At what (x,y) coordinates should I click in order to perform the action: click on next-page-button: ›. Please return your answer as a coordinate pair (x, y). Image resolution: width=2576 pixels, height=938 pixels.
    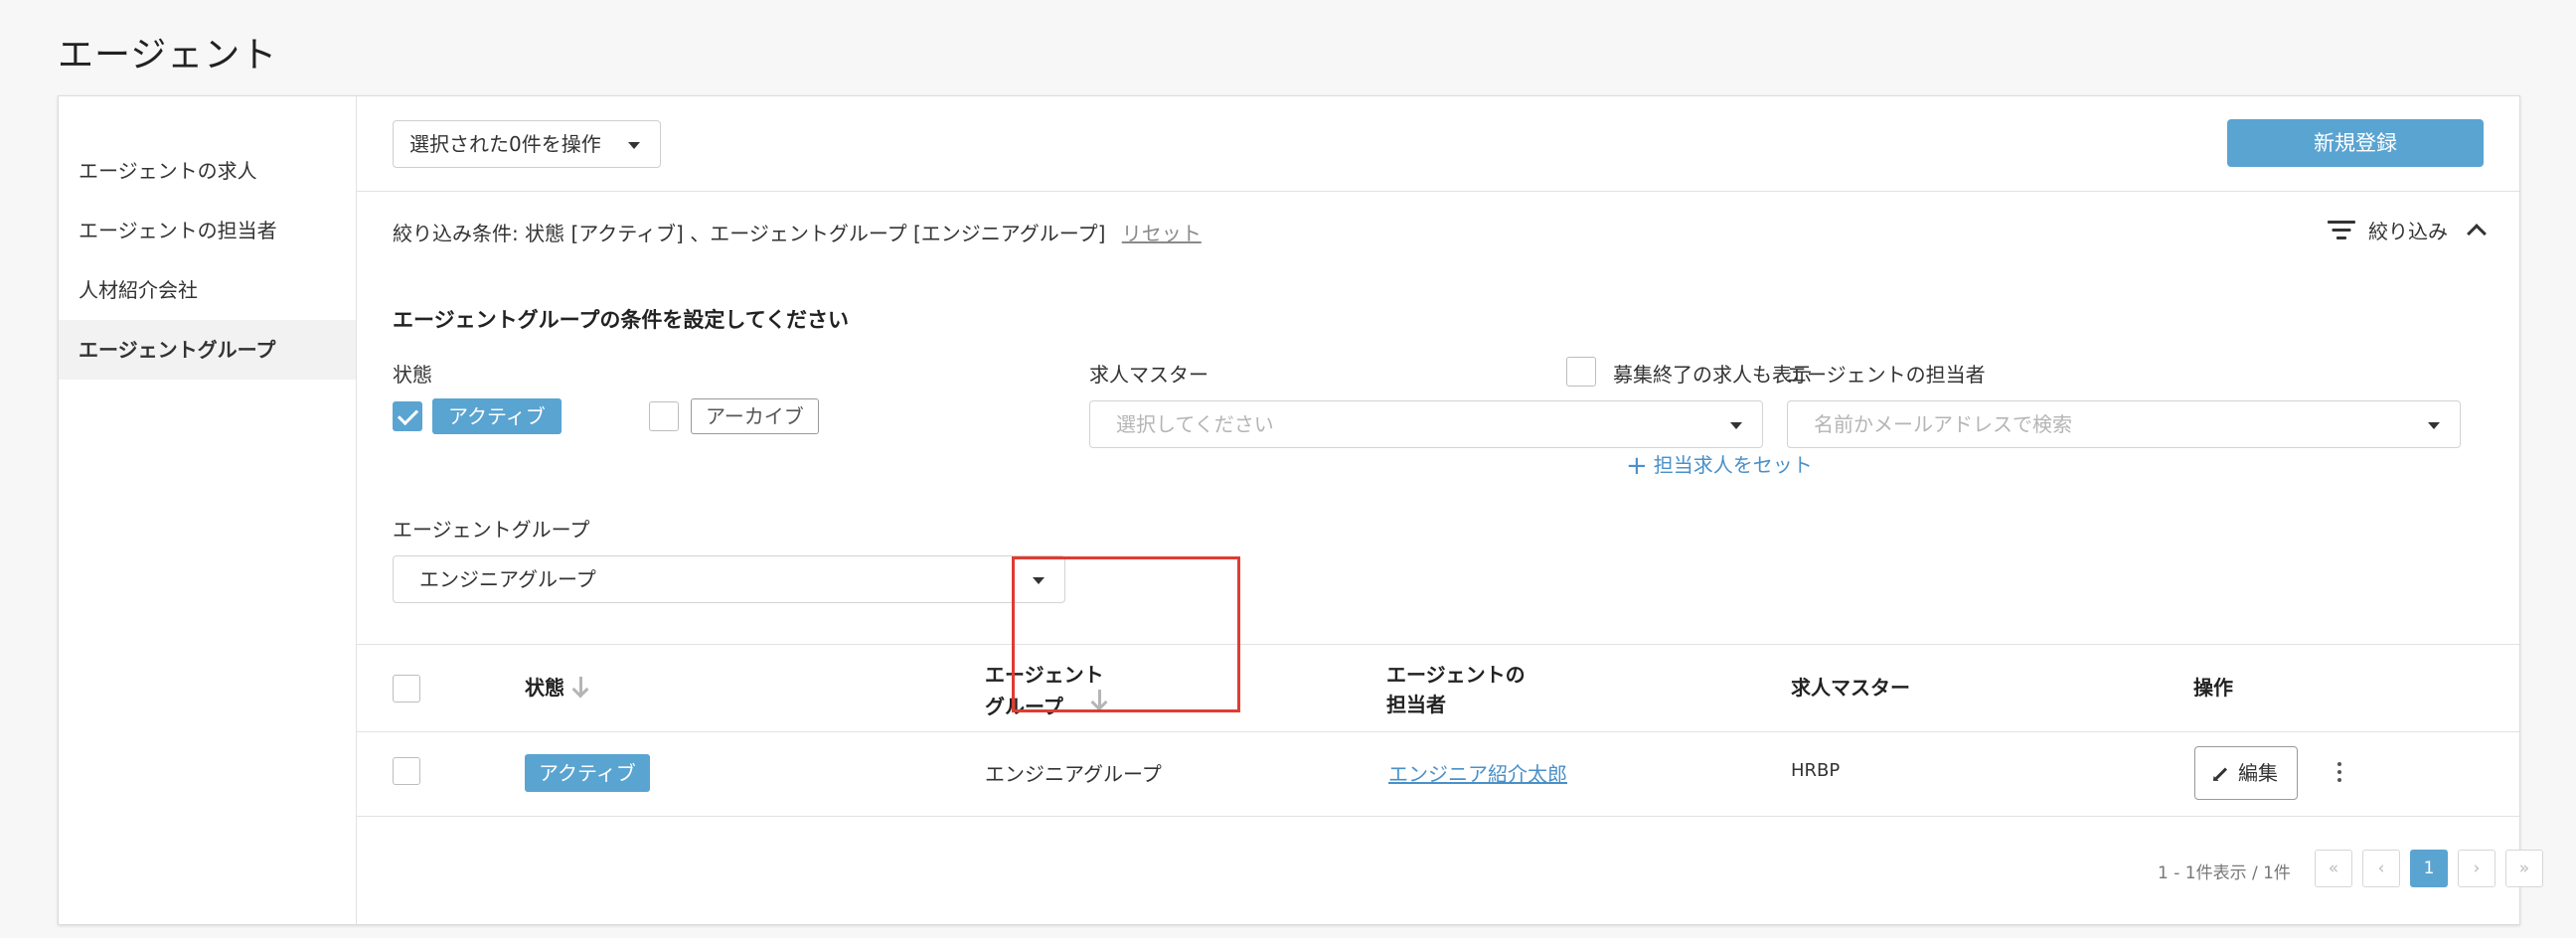
    Looking at the image, I should click on (2477, 868).